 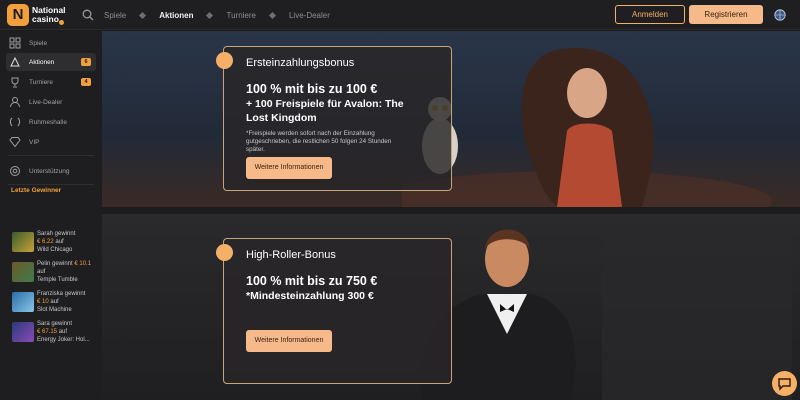 I want to click on sidebar-item-turniere: Turniere 4, so click(x=51, y=82).